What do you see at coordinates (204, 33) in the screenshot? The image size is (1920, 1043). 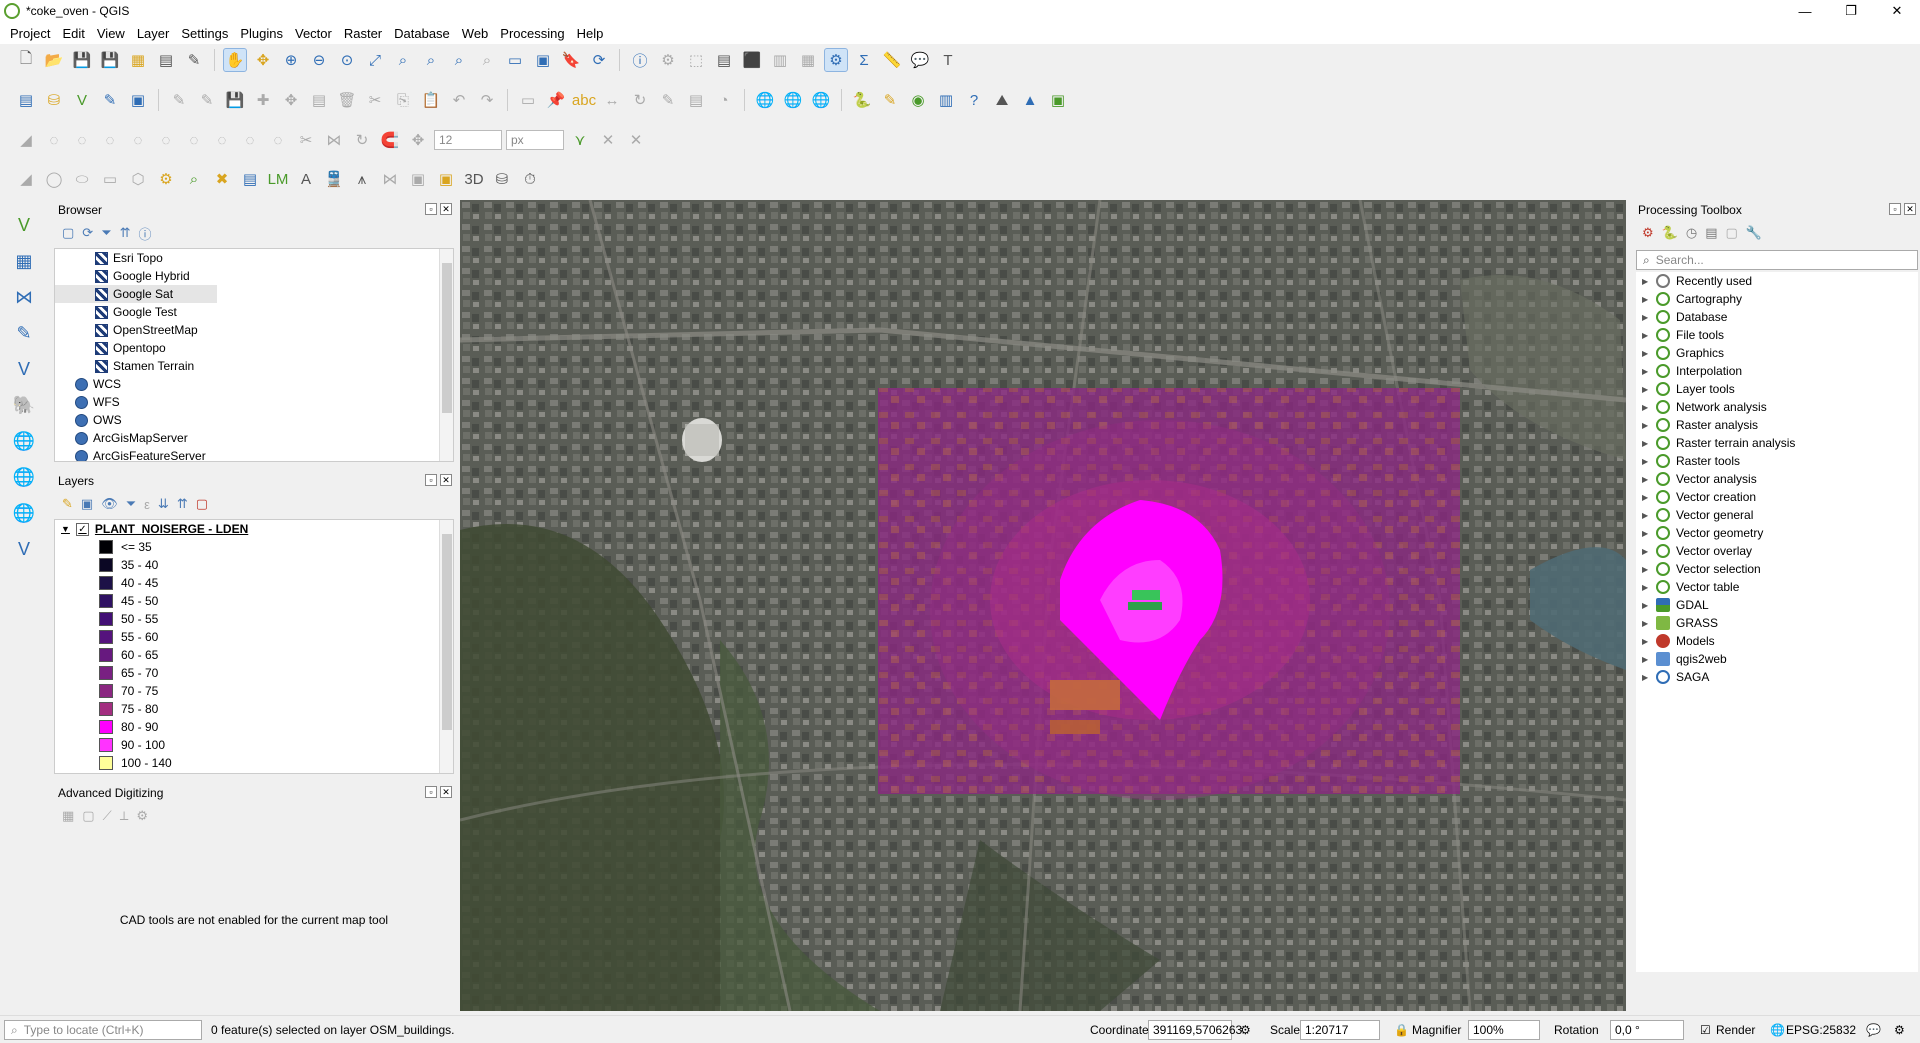 I see `menu-settings: Settings` at bounding box center [204, 33].